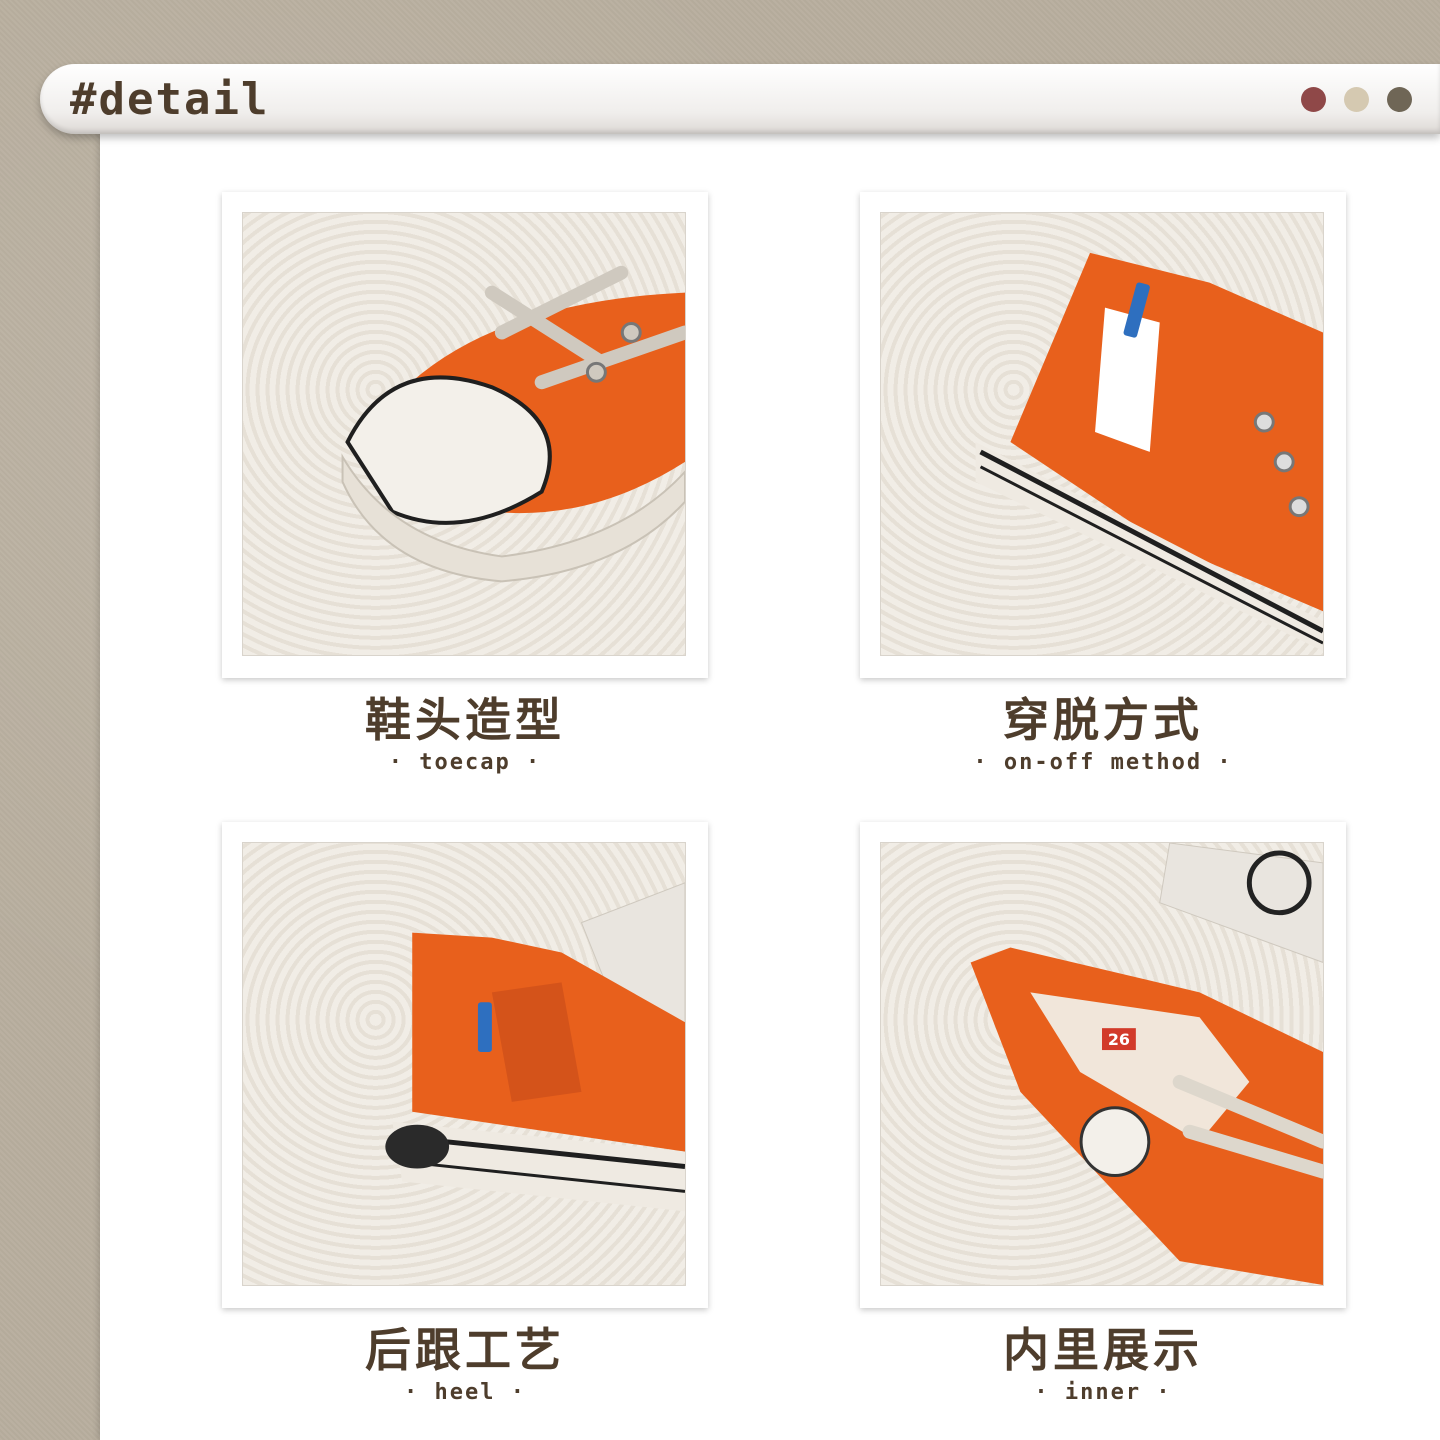  I want to click on caption-toecap: 鞋头造型 · toecap ·, so click(465, 733).